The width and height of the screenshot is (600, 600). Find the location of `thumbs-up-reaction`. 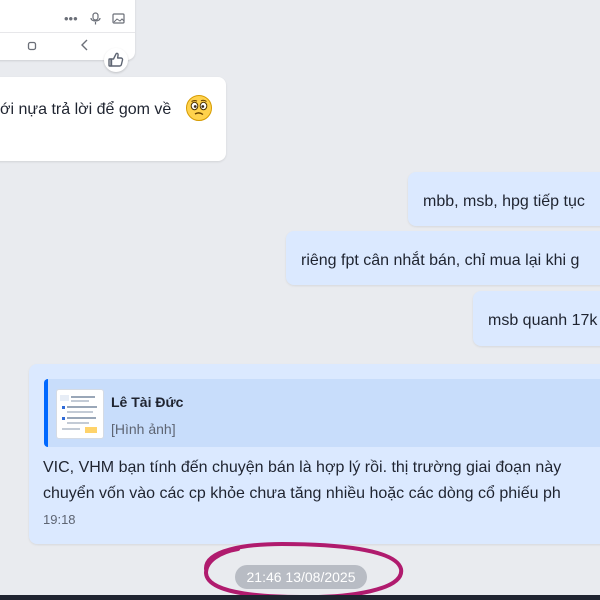

thumbs-up-reaction is located at coordinates (116, 60).